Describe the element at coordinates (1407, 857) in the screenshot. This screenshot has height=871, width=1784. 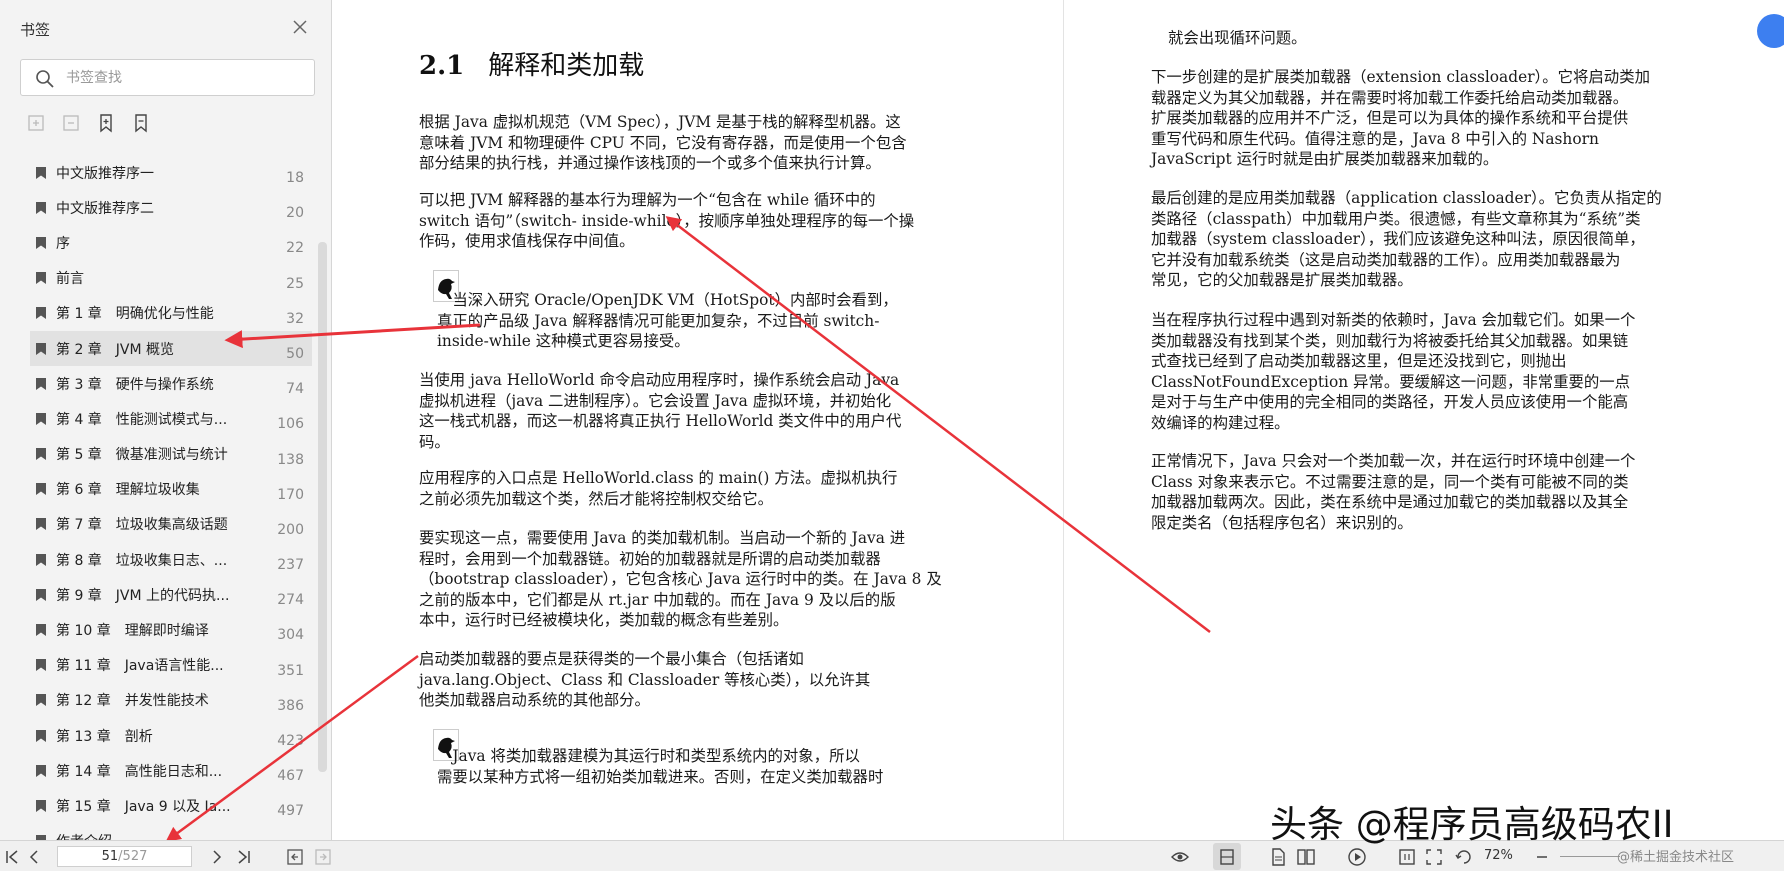
I see `actual-size-icon` at that location.